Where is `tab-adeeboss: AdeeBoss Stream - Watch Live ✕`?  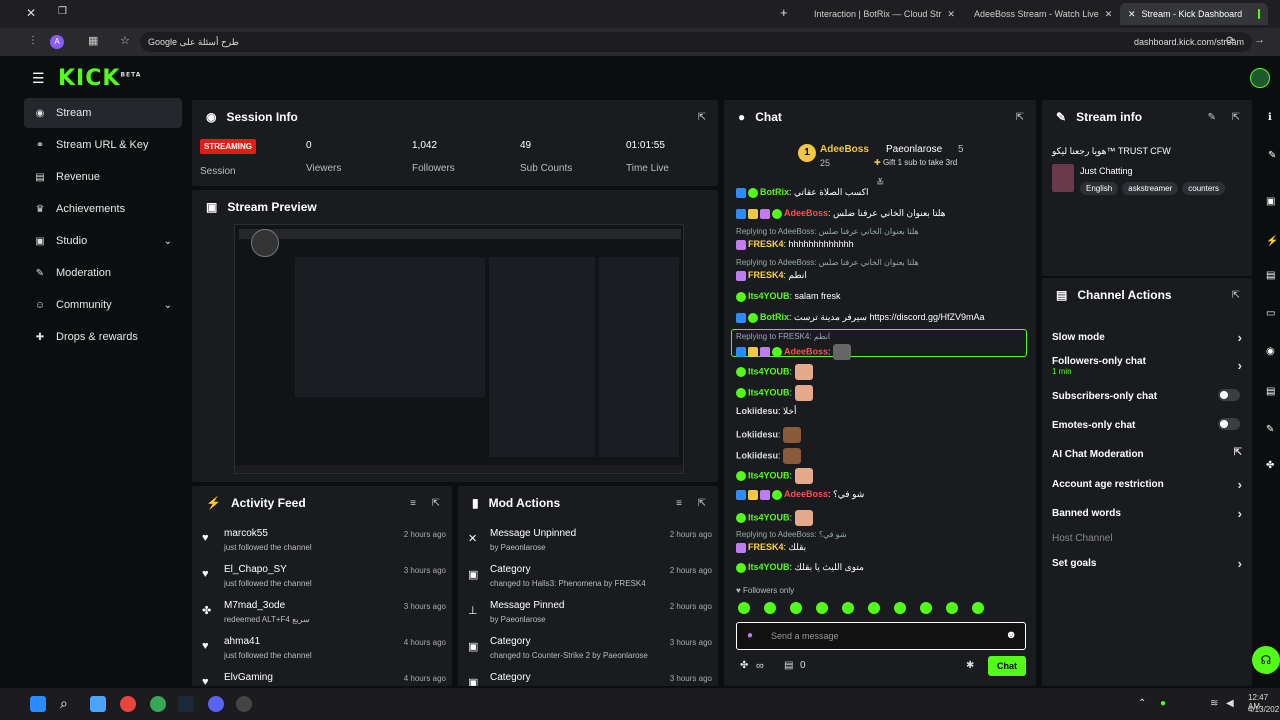 tab-adeeboss: AdeeBoss Stream - Watch Live ✕ is located at coordinates (1041, 14).